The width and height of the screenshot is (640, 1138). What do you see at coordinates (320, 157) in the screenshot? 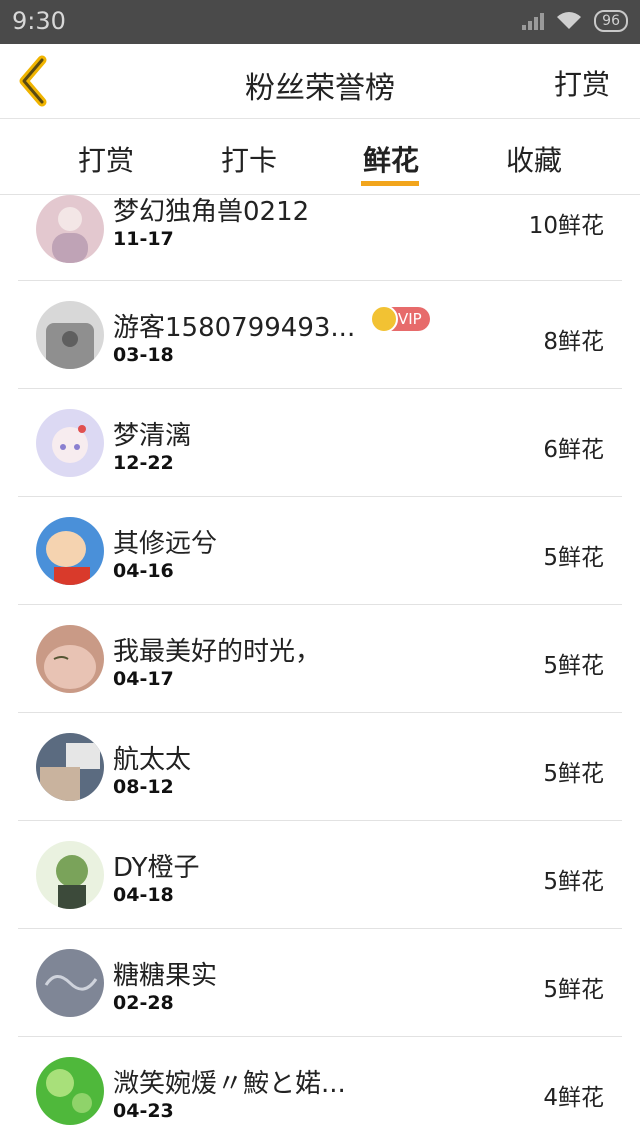
I see `tab-bar: 打赏 打卡 鲜花 收藏` at bounding box center [320, 157].